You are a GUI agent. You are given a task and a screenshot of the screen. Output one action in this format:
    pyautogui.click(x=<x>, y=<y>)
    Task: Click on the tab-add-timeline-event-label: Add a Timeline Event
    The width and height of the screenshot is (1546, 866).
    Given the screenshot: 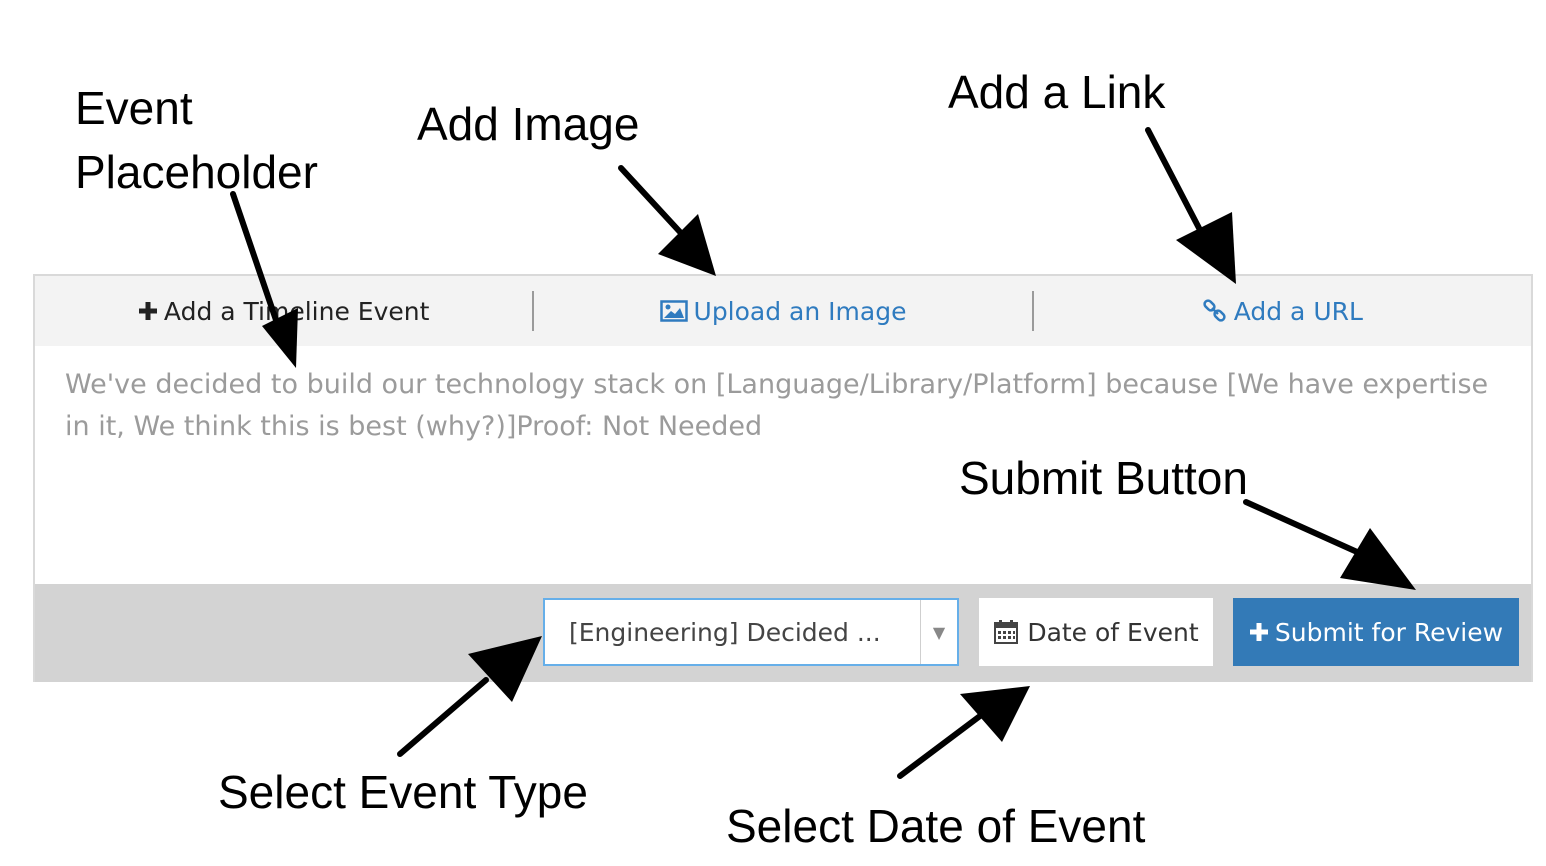 What is the action you would take?
    pyautogui.click(x=296, y=311)
    